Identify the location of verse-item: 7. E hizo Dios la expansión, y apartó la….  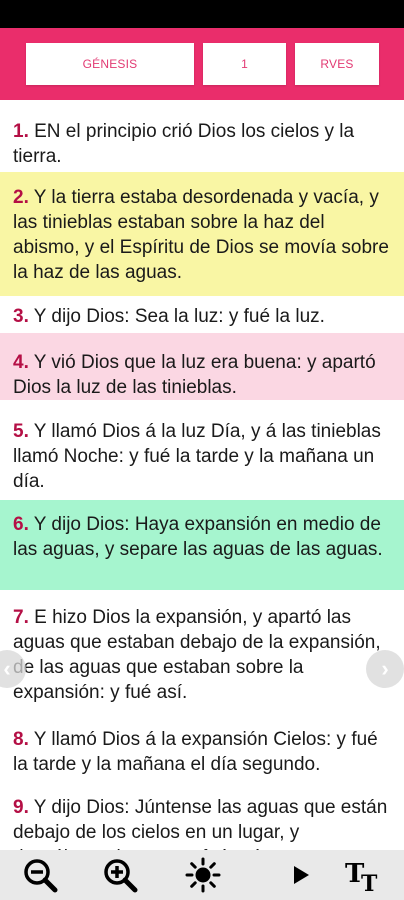
(202, 652).